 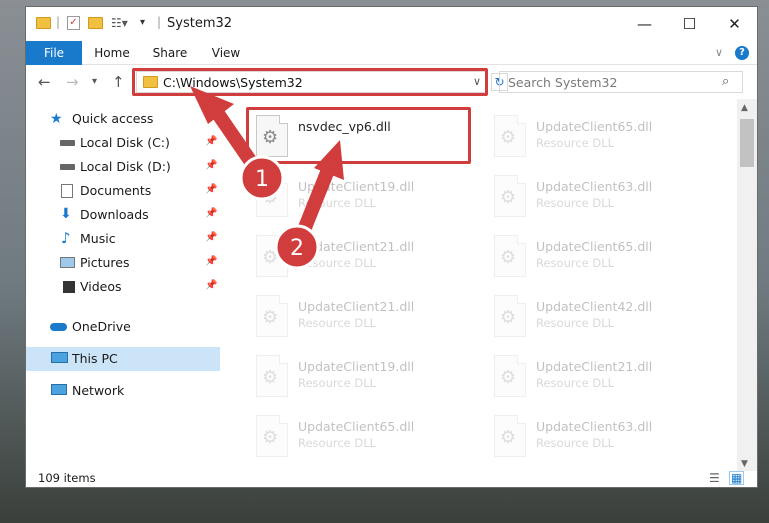 What do you see at coordinates (66, 238) in the screenshot?
I see `music-icon: ♪` at bounding box center [66, 238].